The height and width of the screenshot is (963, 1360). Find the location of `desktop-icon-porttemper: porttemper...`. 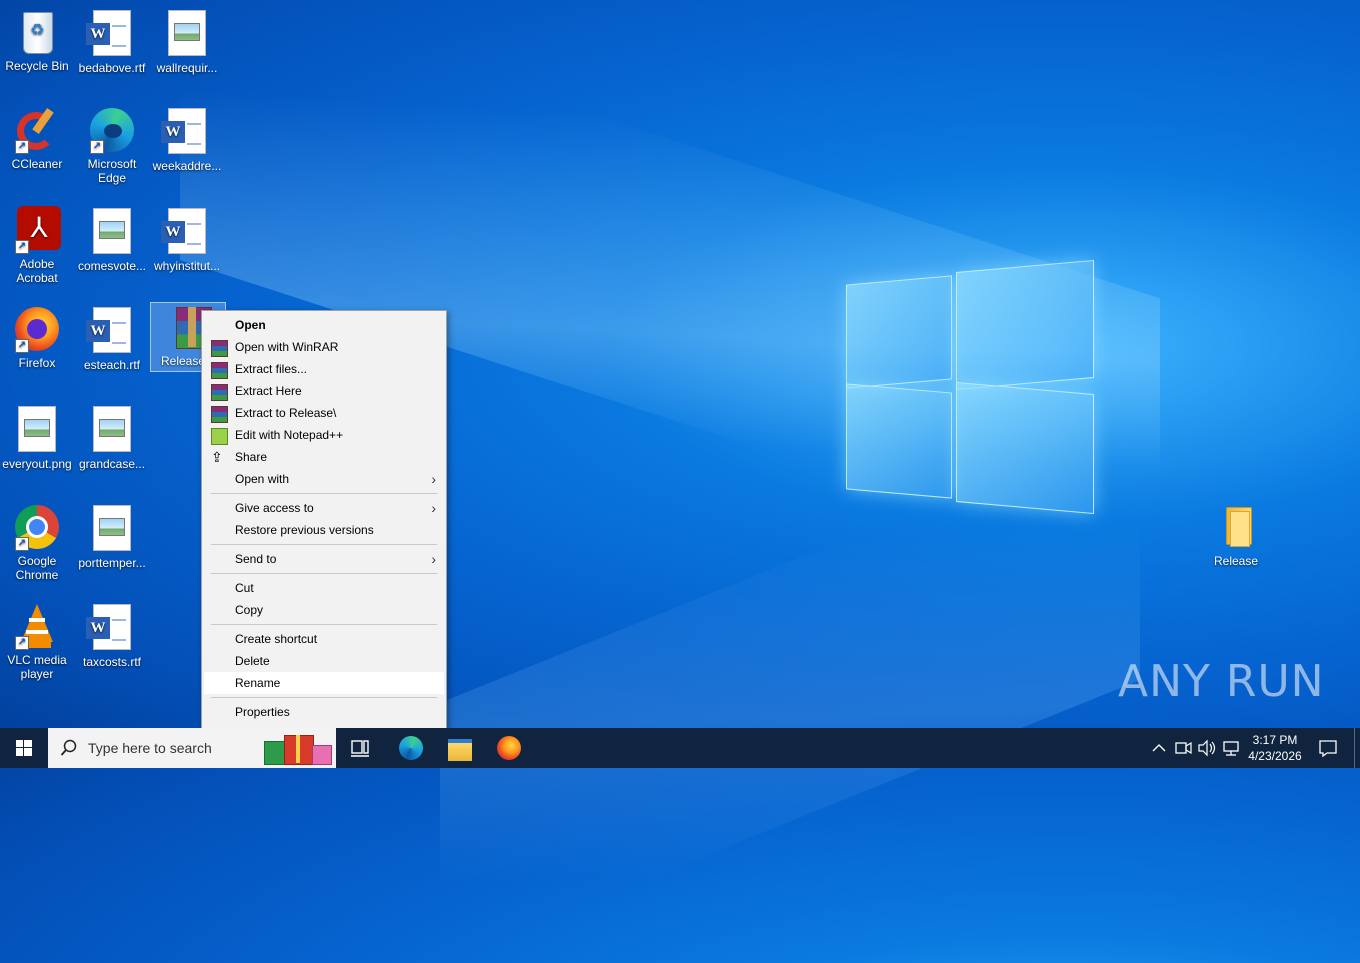

desktop-icon-porttemper: porttemper... is located at coordinates (112, 536).